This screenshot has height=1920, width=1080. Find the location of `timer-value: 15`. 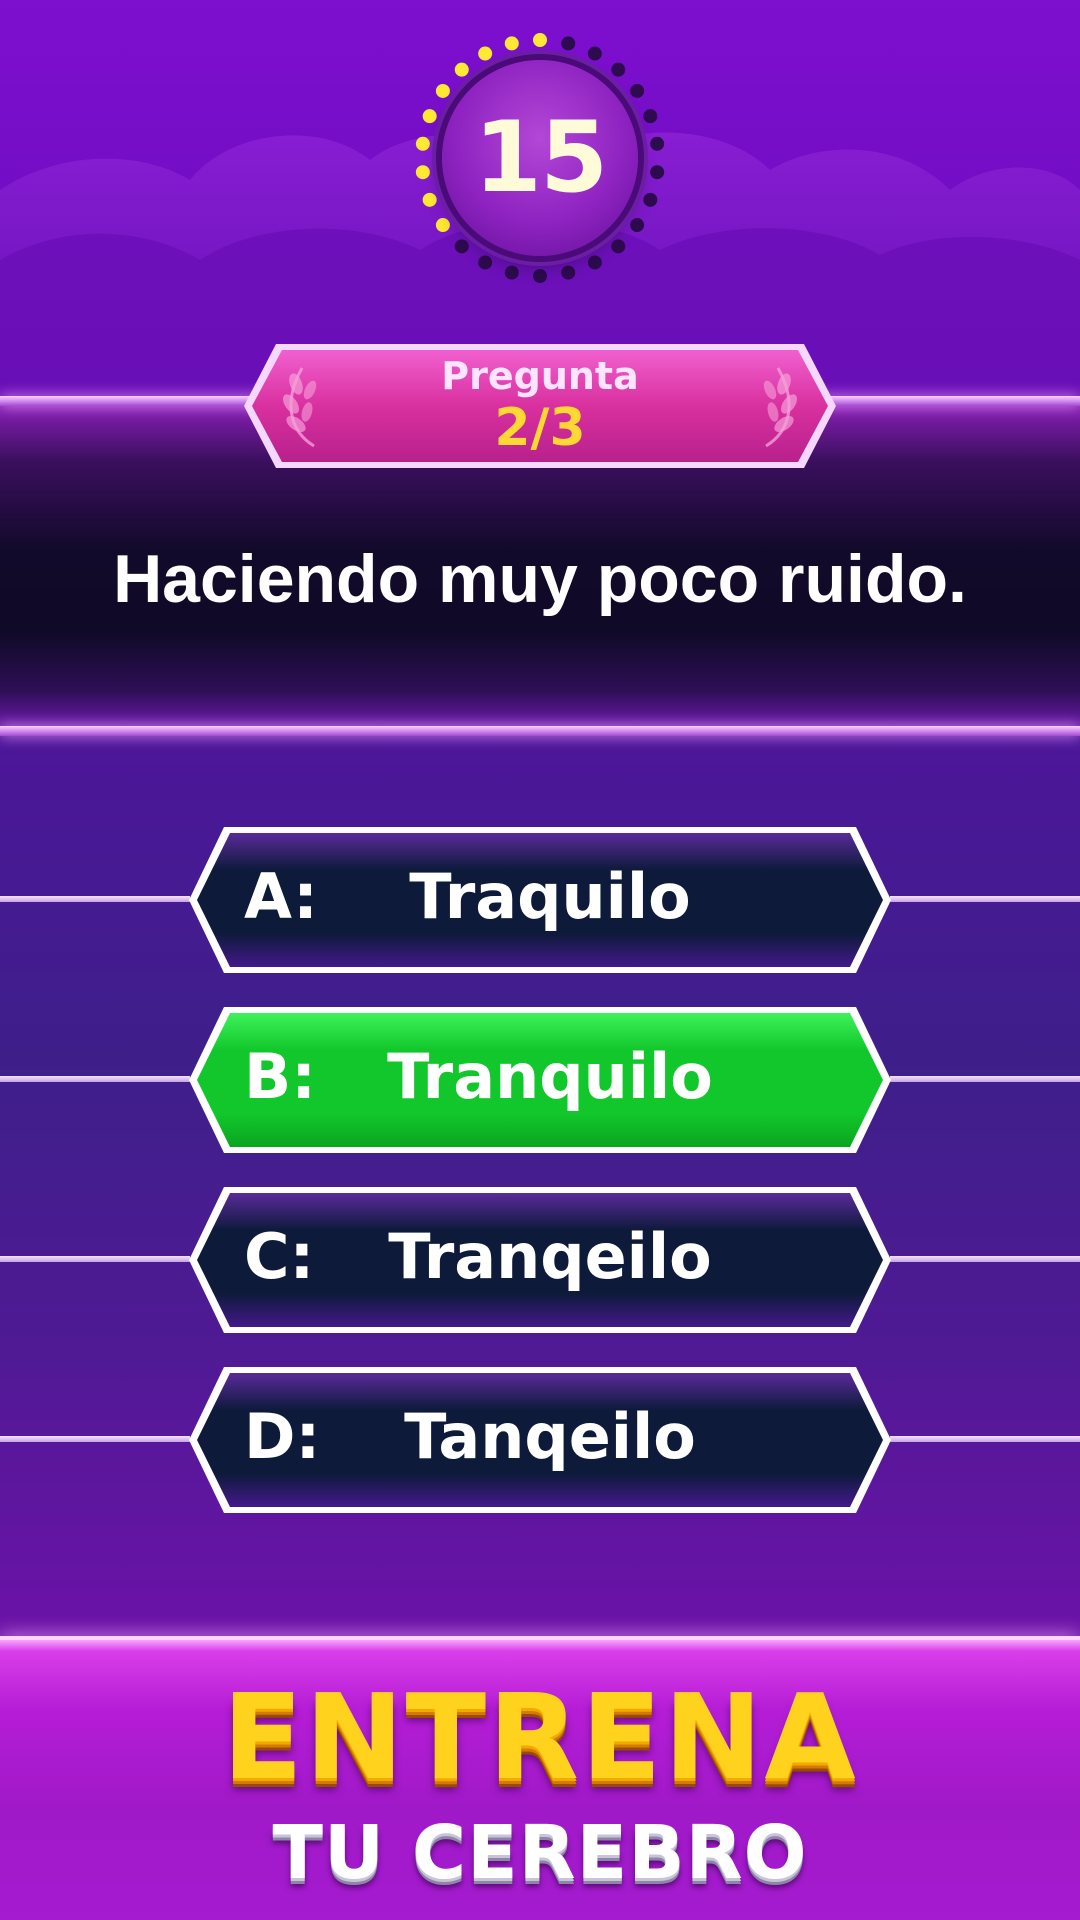

timer-value: 15 is located at coordinates (540, 158).